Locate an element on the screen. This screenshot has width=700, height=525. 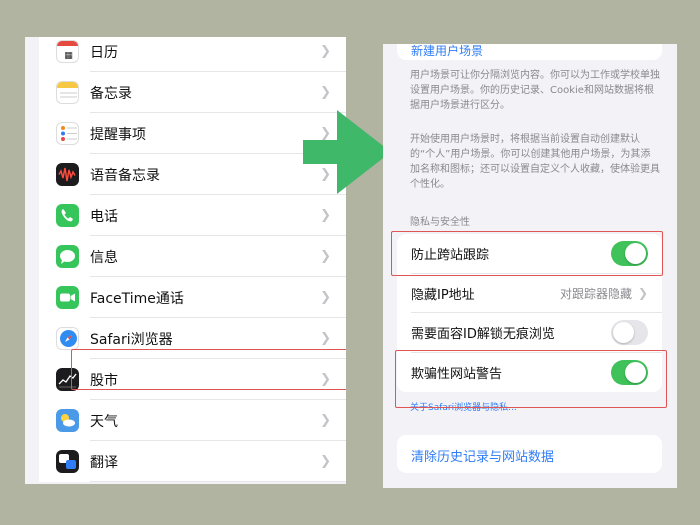
settings-row-voice-memos: 语音备忘录 ❯ is located at coordinates (192, 174).